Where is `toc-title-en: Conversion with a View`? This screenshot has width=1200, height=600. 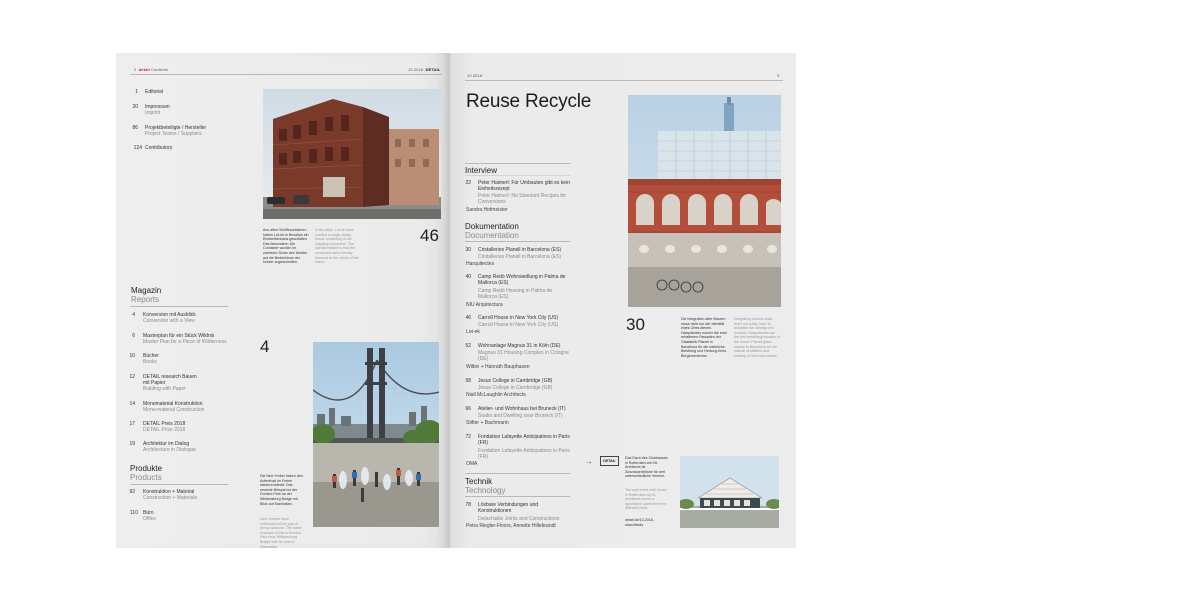 toc-title-en: Conversion with a View is located at coordinates (169, 321).